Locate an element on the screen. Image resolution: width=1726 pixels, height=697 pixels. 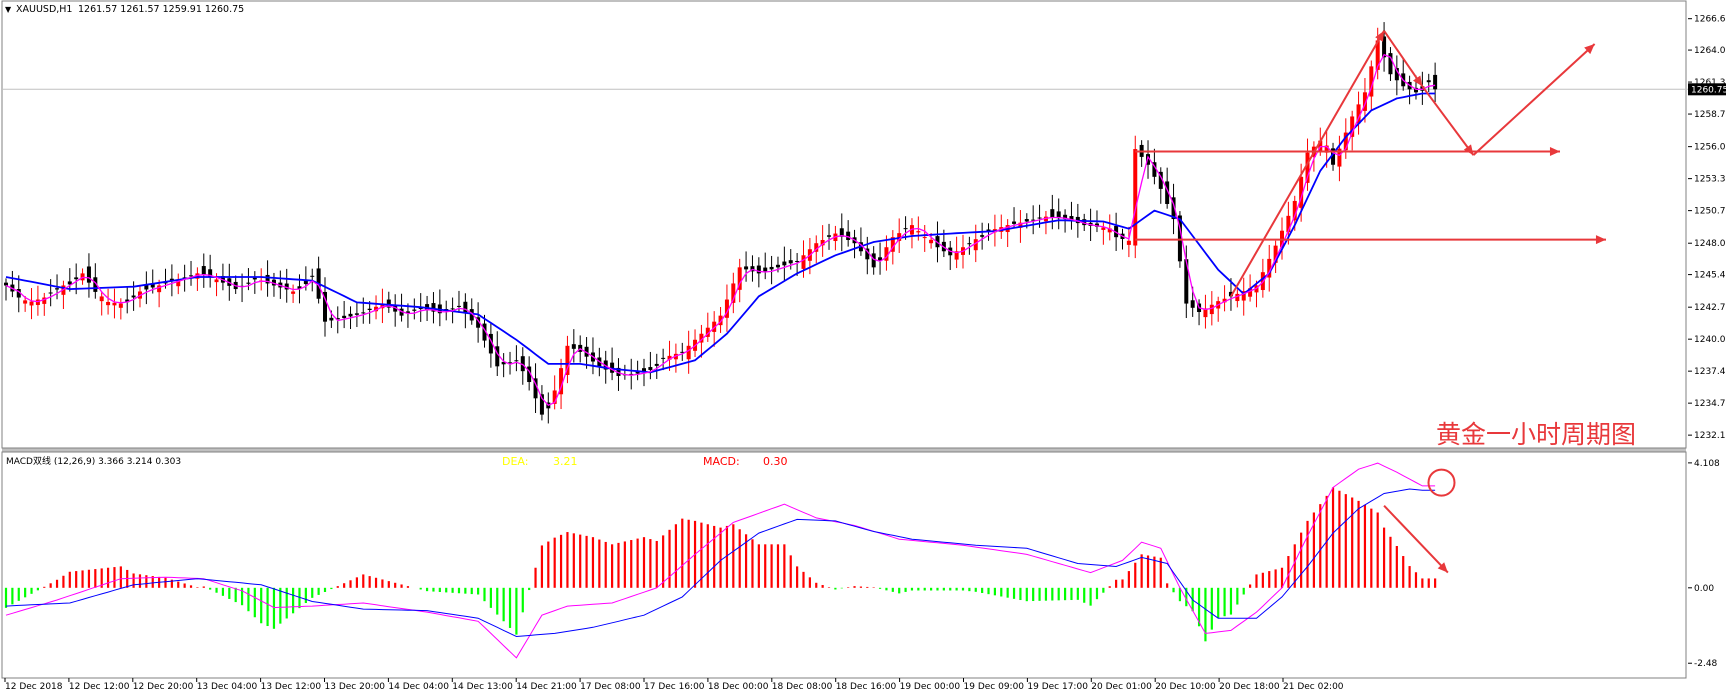
time-tick-label: 12 Dec 2018 is located at coordinates (34, 687).